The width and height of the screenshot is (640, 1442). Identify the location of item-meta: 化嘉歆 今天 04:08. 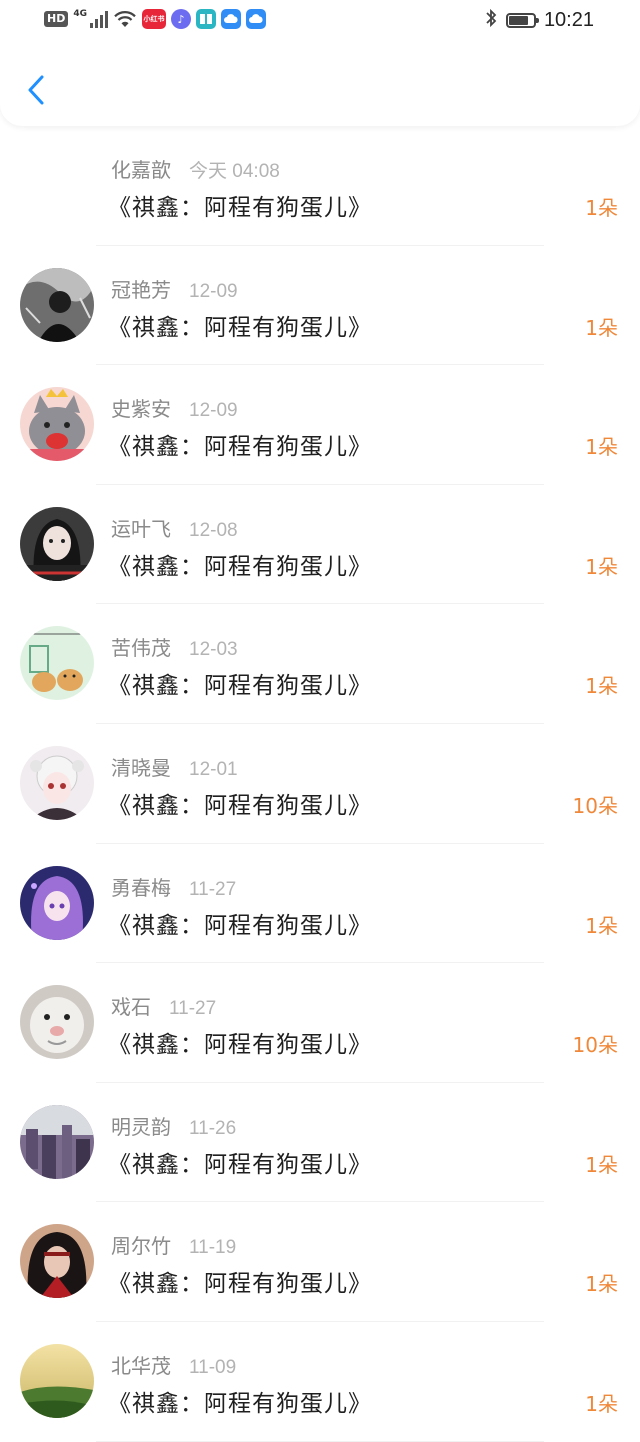
(195, 168).